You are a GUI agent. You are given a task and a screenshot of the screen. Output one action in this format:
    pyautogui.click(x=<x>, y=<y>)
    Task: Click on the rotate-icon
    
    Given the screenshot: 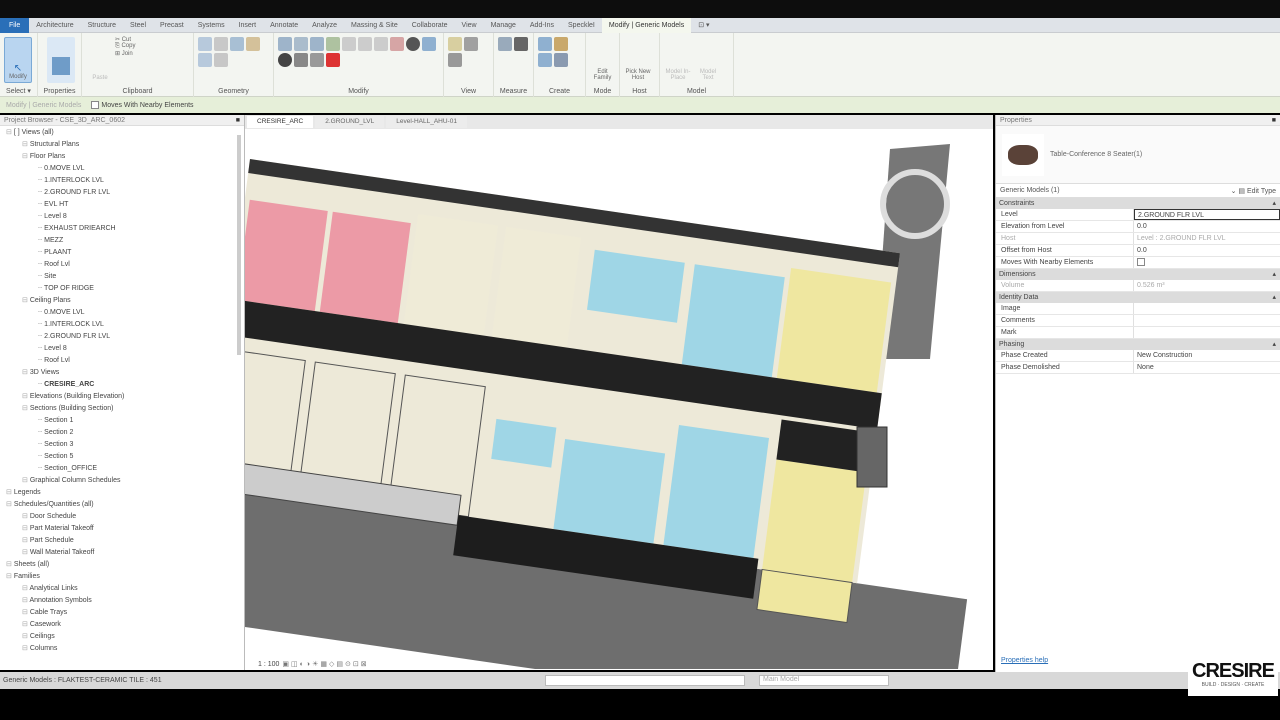 What is the action you would take?
    pyautogui.click(x=285, y=60)
    